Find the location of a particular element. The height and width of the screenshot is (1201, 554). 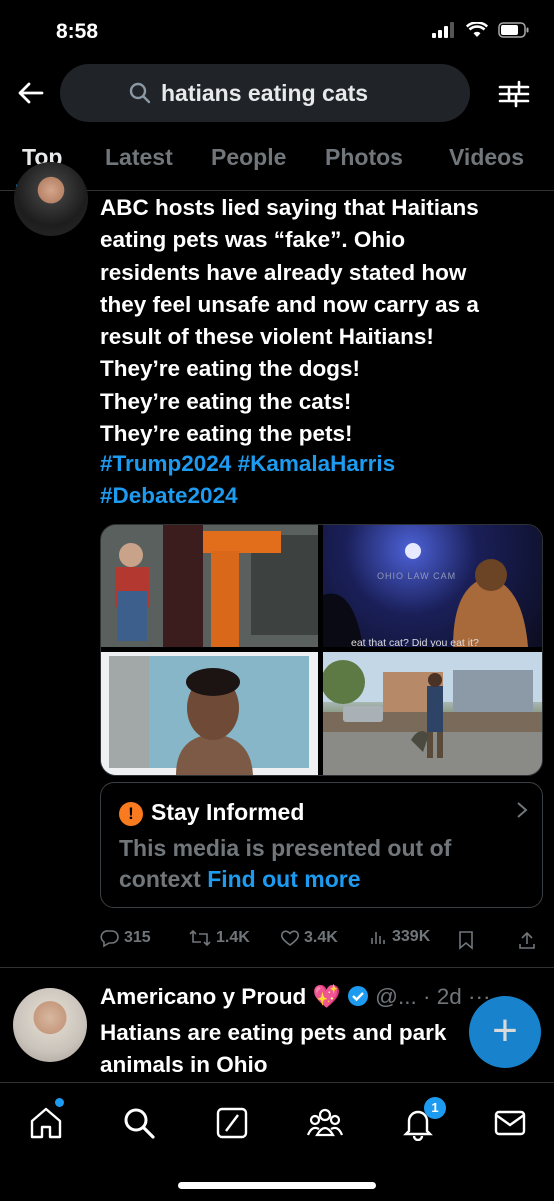

status-icons is located at coordinates (481, 30).